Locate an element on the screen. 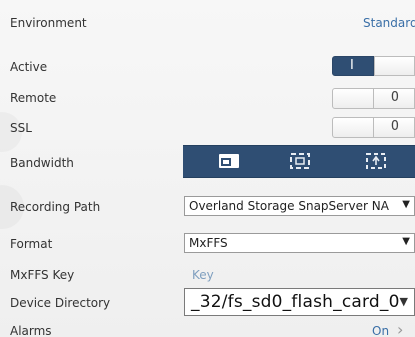 This screenshot has width=415, height=337. remote-toggle-label: O is located at coordinates (395, 97).